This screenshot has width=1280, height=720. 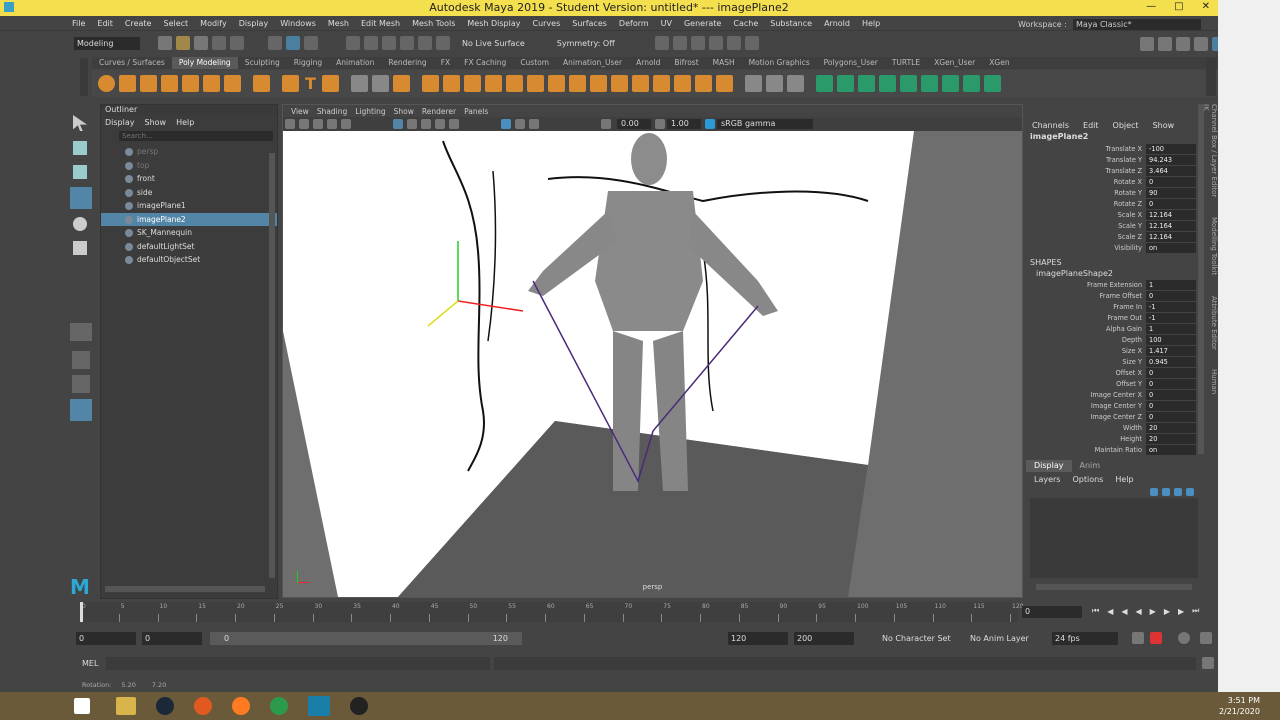 I want to click on channel-row: Scale Y 12.164, so click(x=1114, y=226).